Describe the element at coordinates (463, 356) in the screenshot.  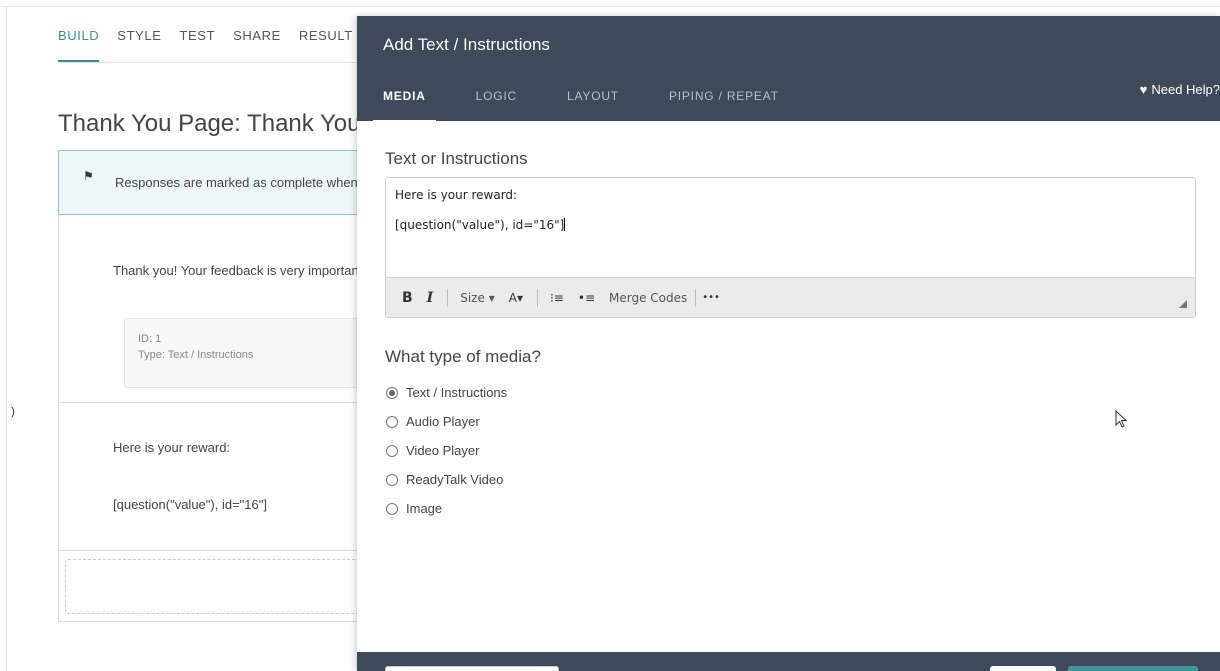
I see `media-section-label: What type of media?` at that location.